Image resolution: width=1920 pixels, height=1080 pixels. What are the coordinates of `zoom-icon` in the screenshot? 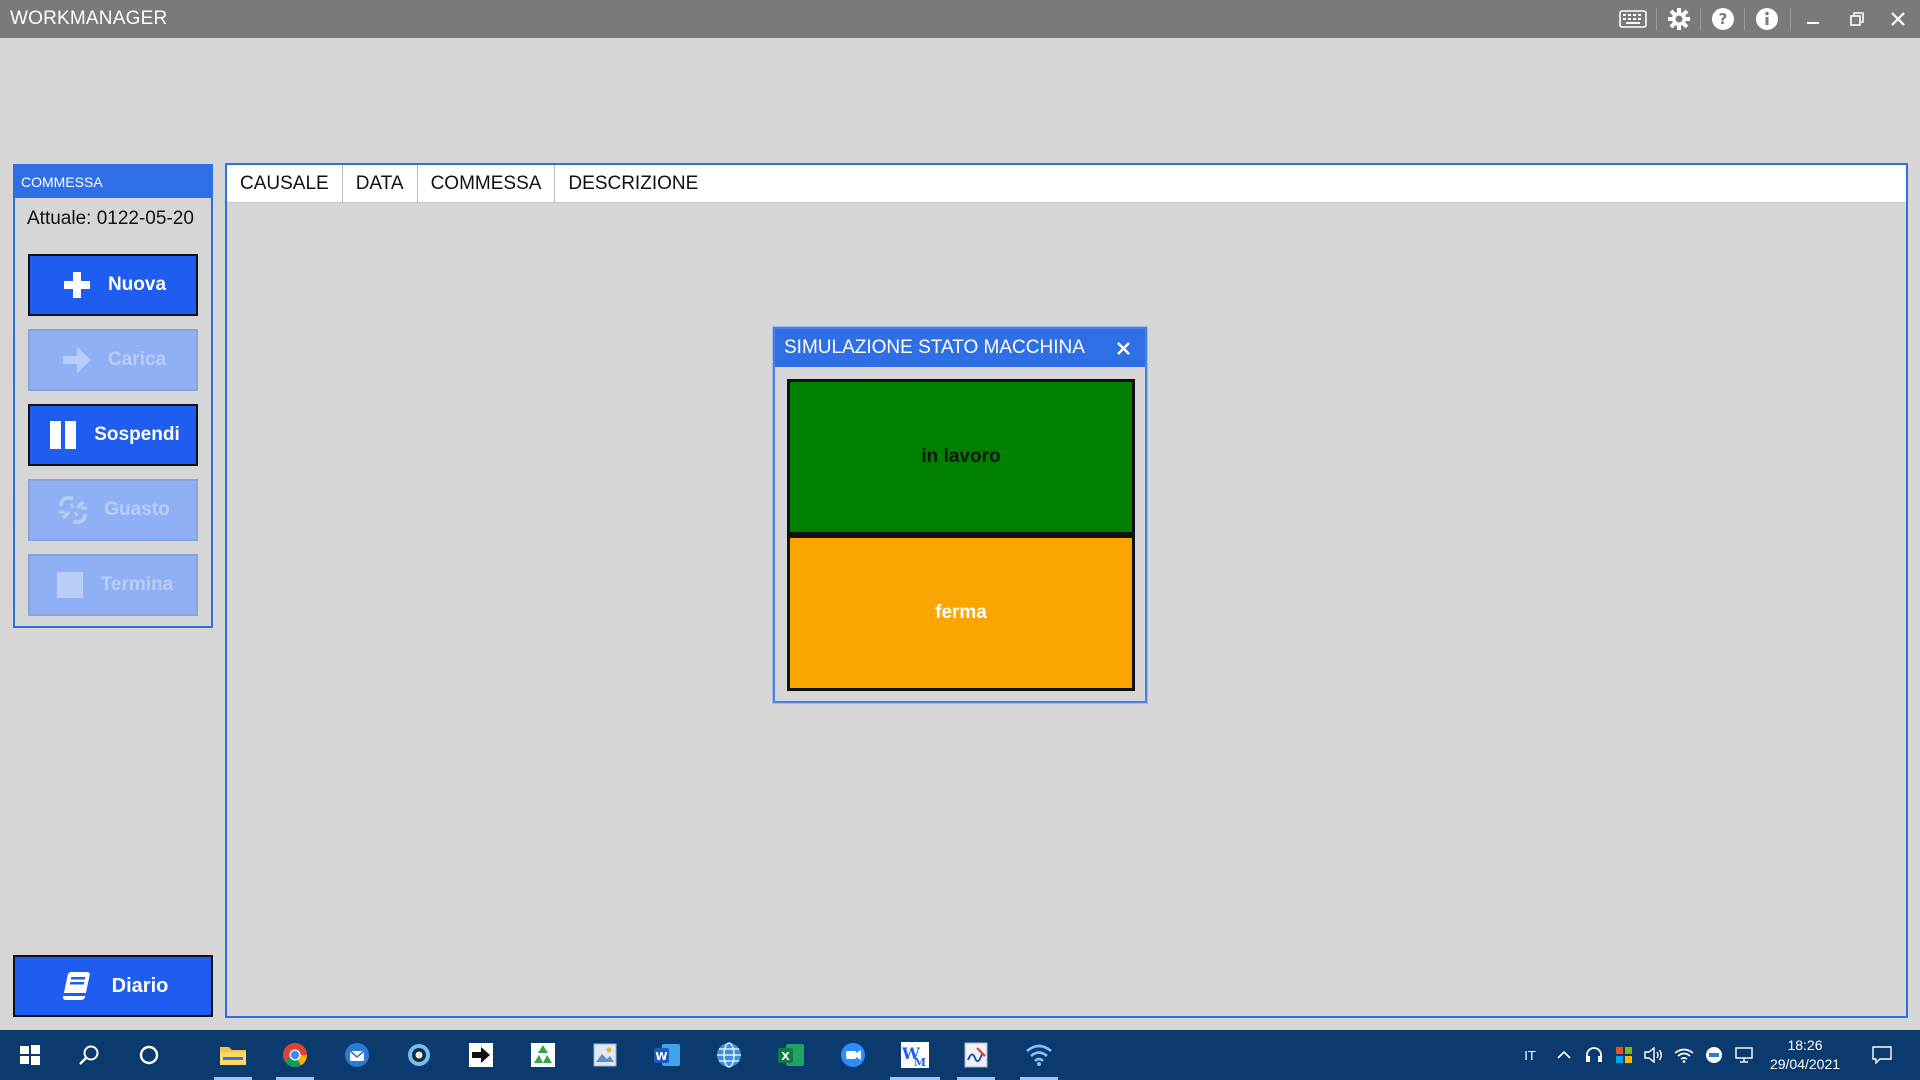 It's located at (853, 1055).